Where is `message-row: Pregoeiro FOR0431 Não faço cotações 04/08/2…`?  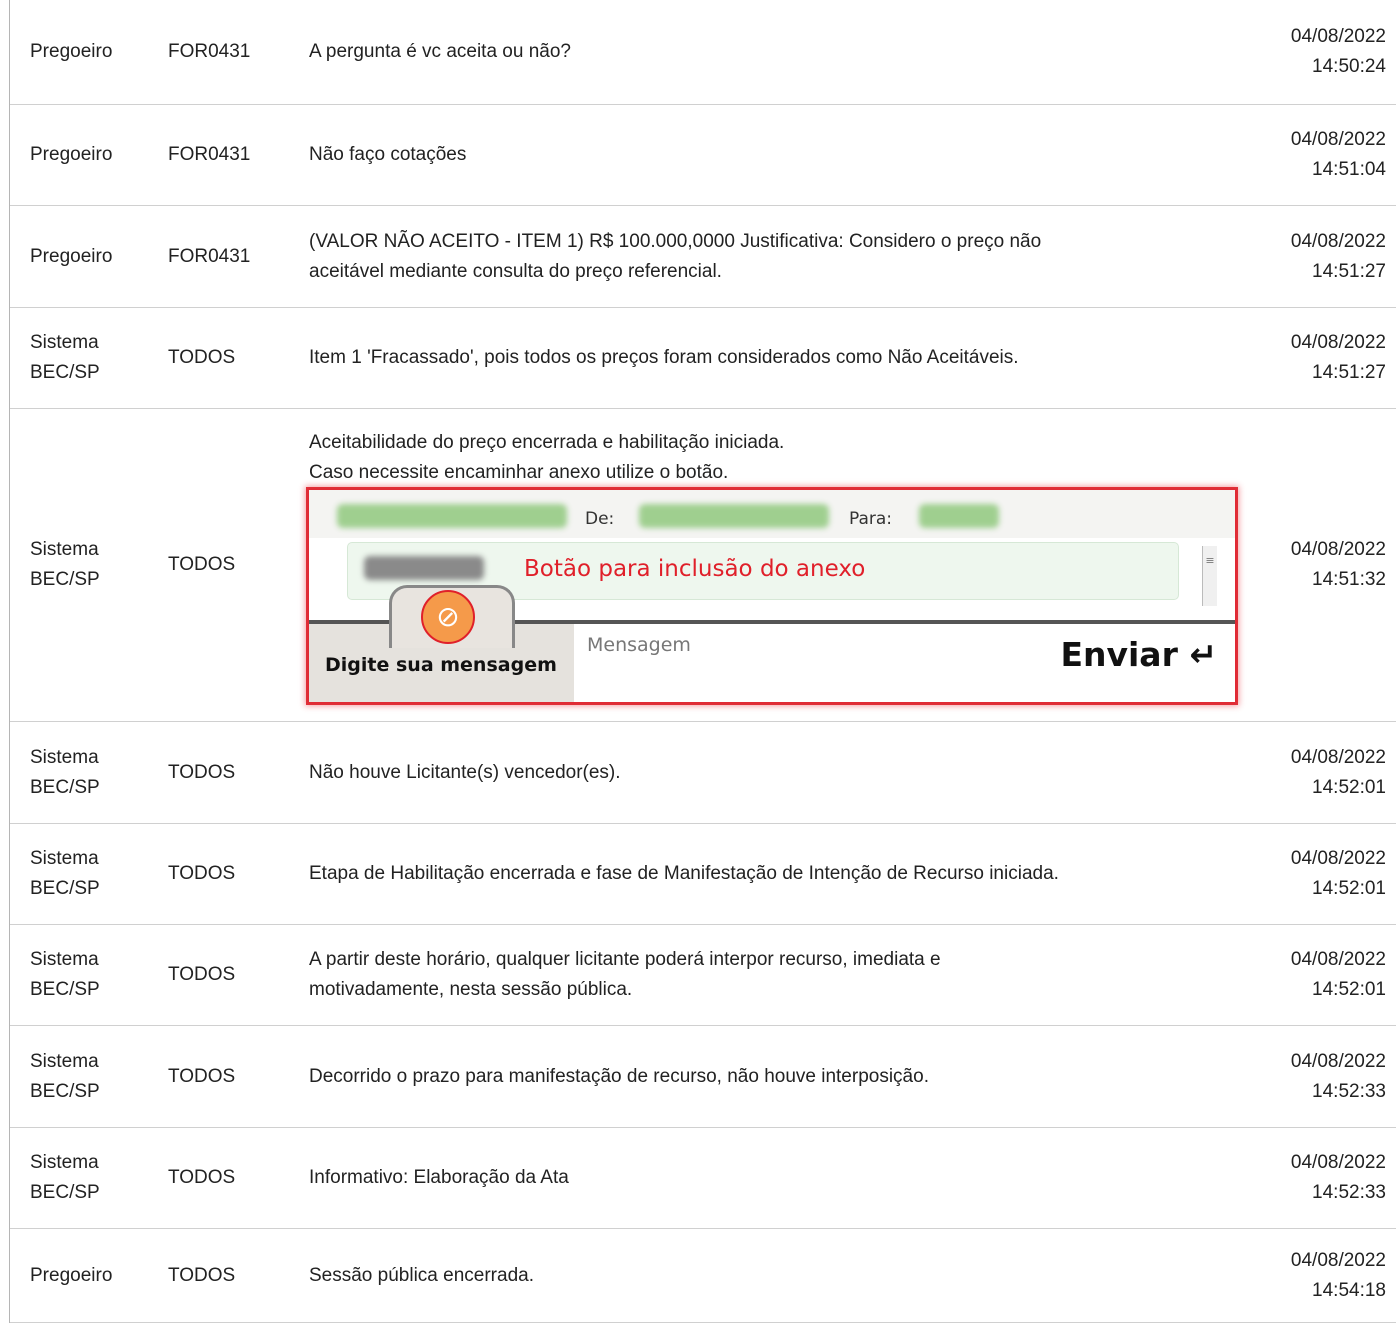
message-row: Pregoeiro FOR0431 Não faço cotações 04/08/2… is located at coordinates (703, 155).